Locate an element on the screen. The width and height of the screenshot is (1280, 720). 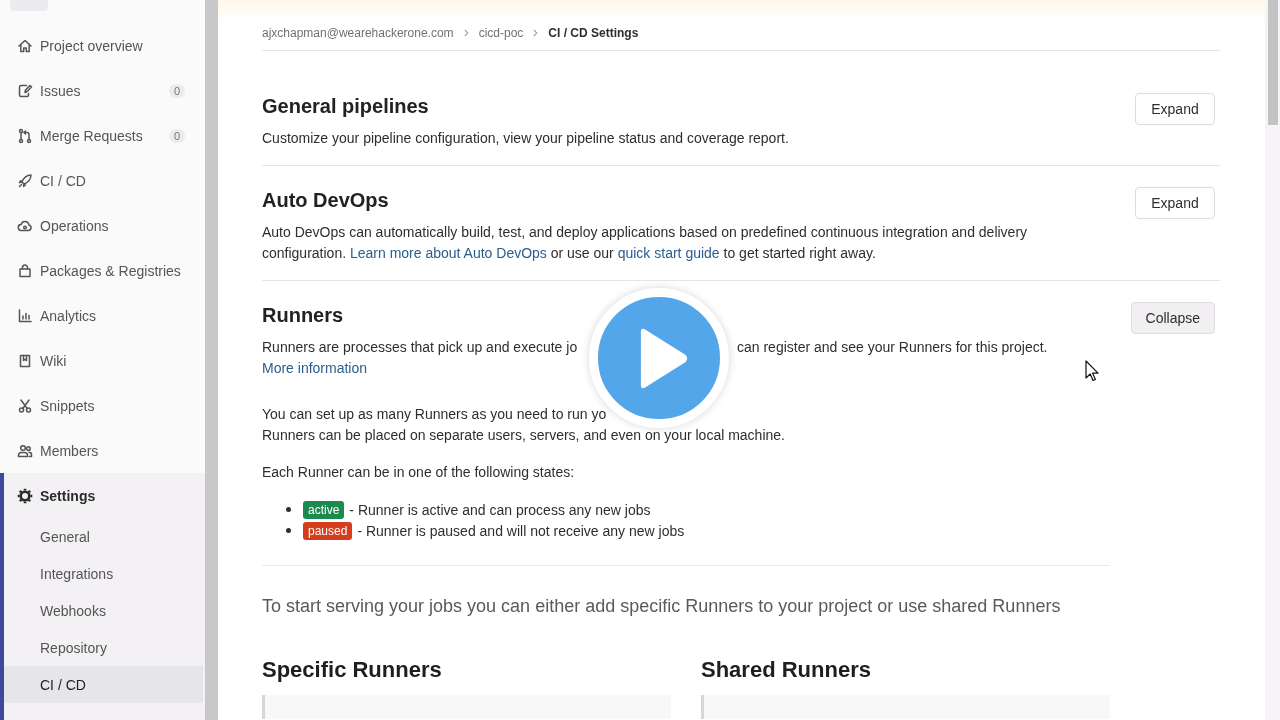
sidebar-scrollbar is located at coordinates (211, 360).